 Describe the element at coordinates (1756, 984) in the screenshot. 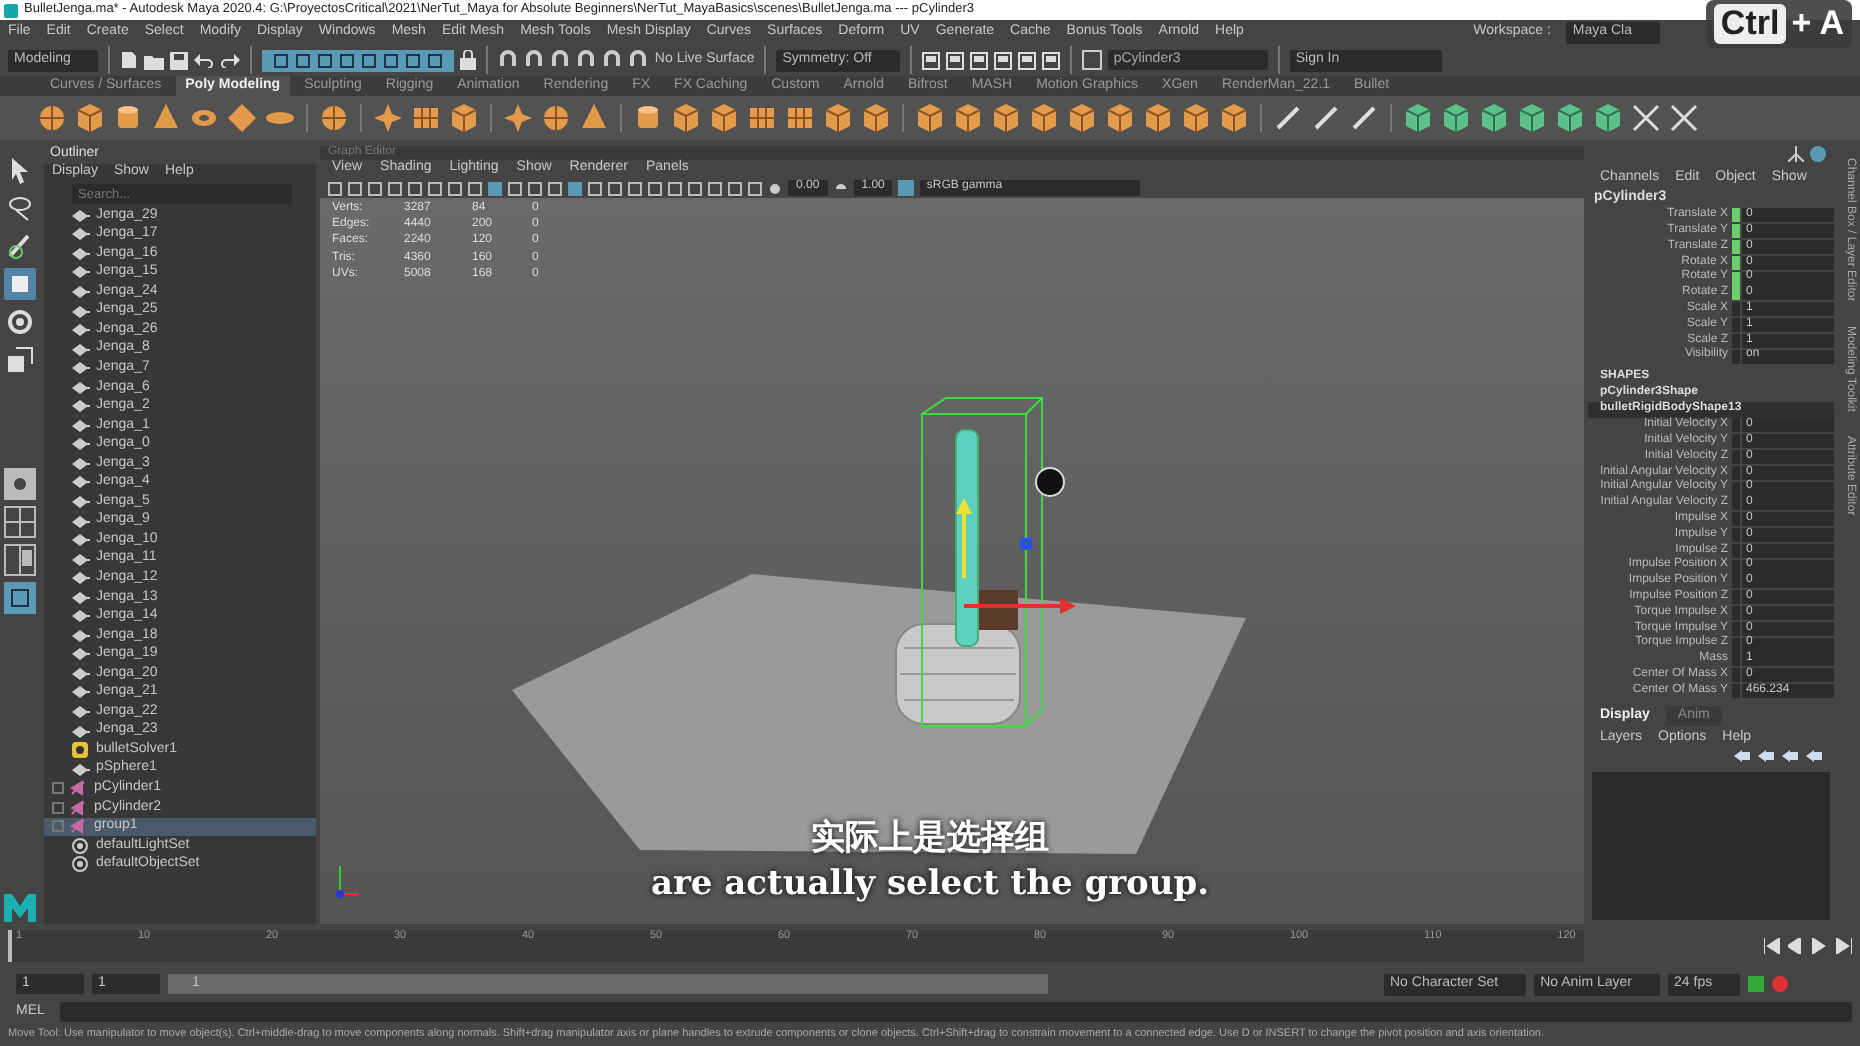

I see `key-icon` at that location.